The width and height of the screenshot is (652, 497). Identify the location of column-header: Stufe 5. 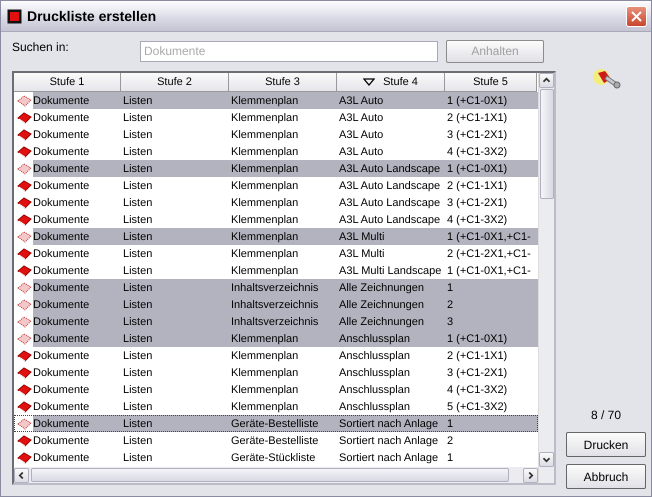
(491, 82).